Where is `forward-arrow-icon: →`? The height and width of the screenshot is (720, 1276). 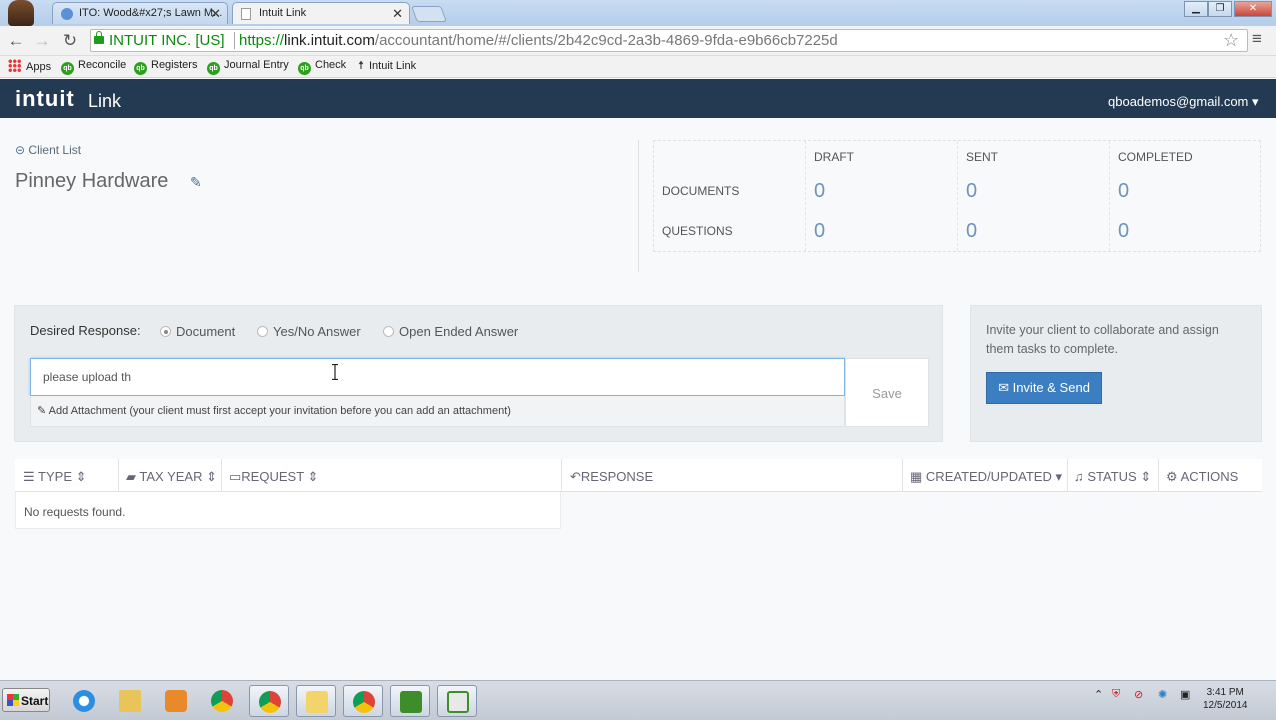
forward-arrow-icon: → is located at coordinates (42, 41).